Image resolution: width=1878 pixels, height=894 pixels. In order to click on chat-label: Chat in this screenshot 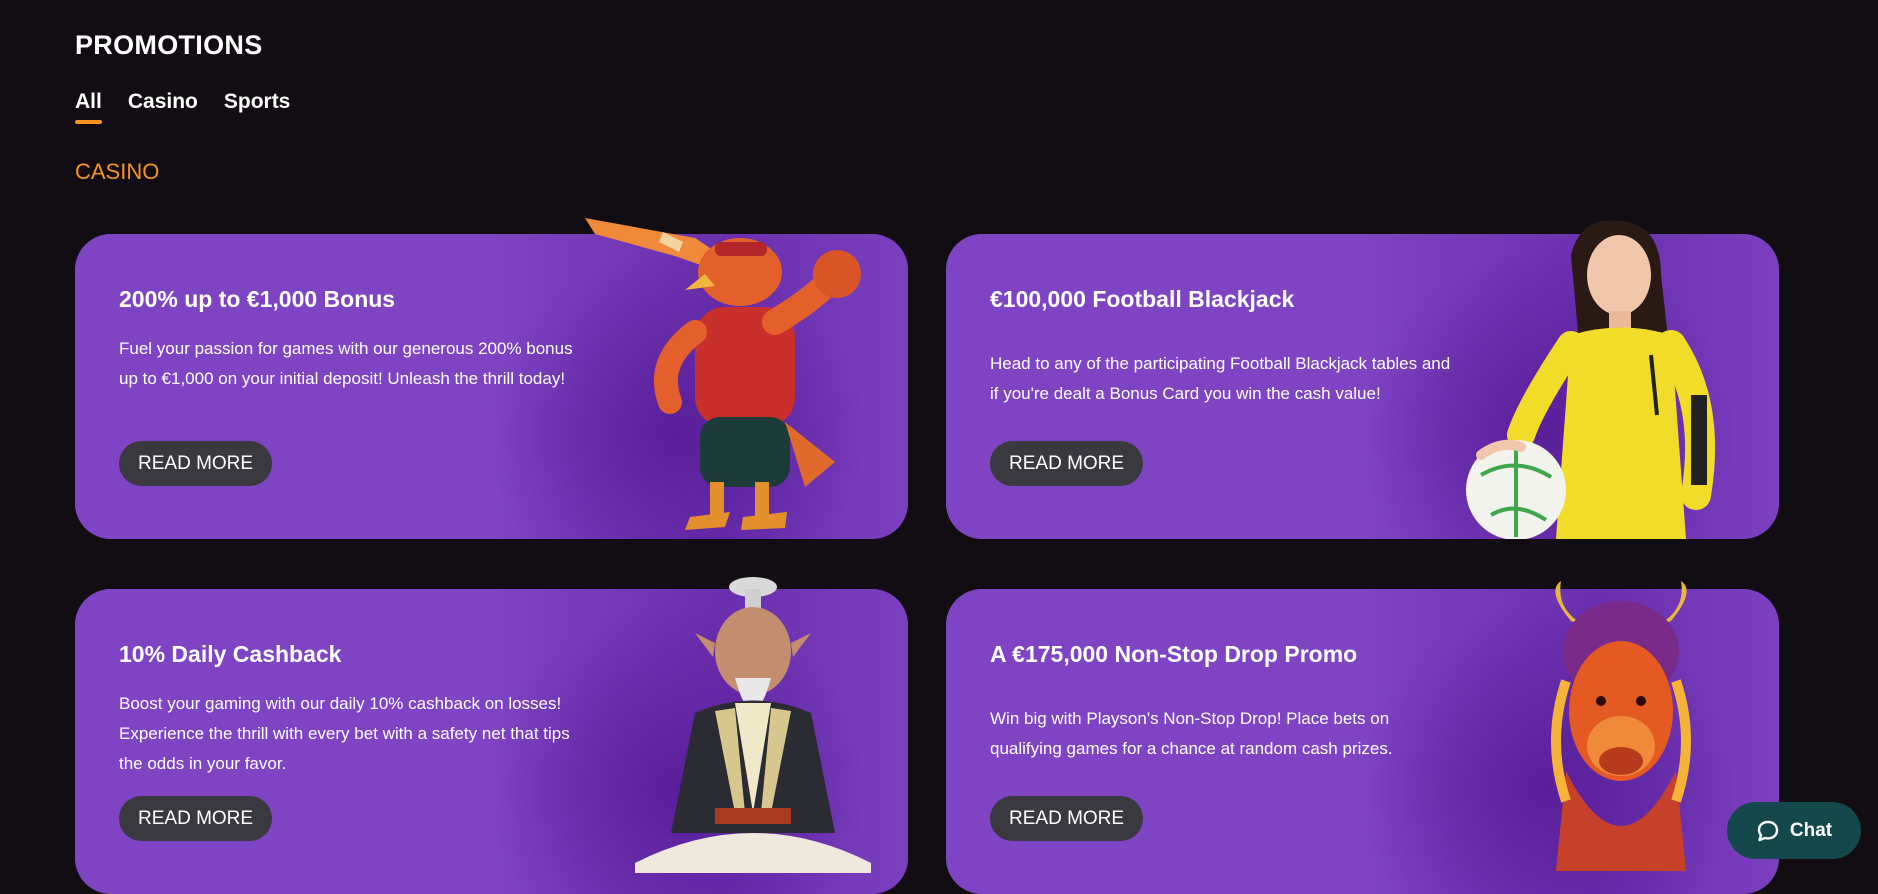, I will do `click(1811, 830)`.